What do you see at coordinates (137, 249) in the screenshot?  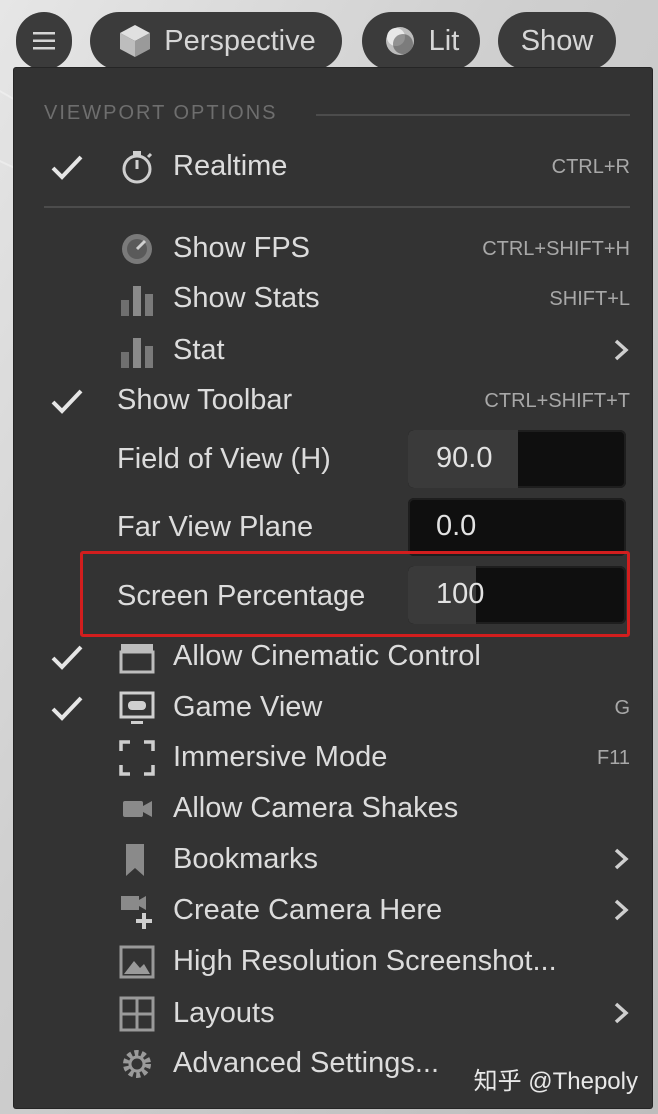 I see `gauge-icon` at bounding box center [137, 249].